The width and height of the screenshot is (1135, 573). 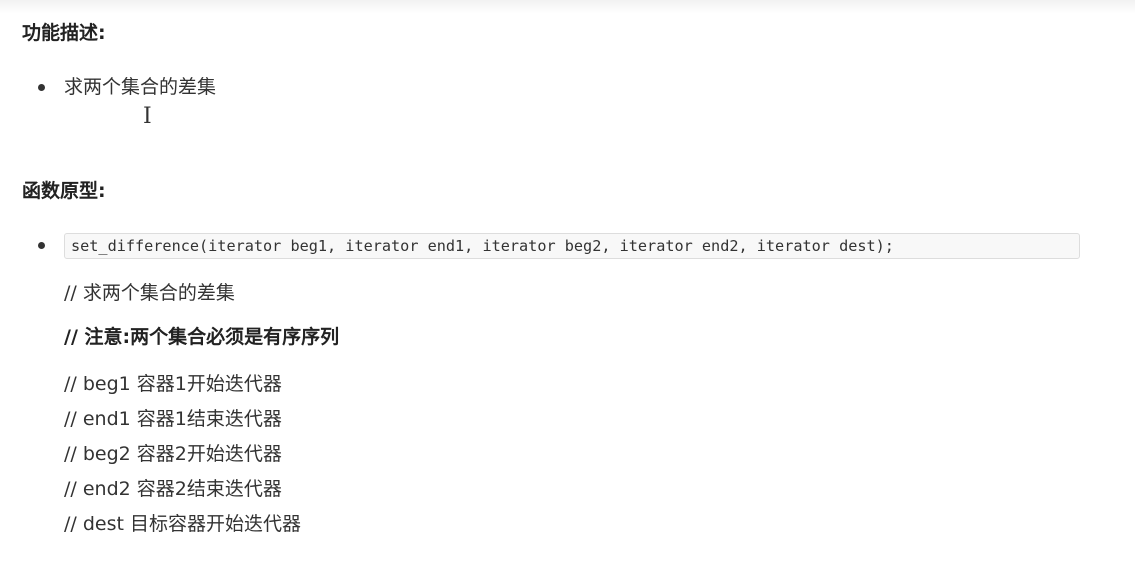 I want to click on top-toolbar-shadow, so click(x=567, y=7).